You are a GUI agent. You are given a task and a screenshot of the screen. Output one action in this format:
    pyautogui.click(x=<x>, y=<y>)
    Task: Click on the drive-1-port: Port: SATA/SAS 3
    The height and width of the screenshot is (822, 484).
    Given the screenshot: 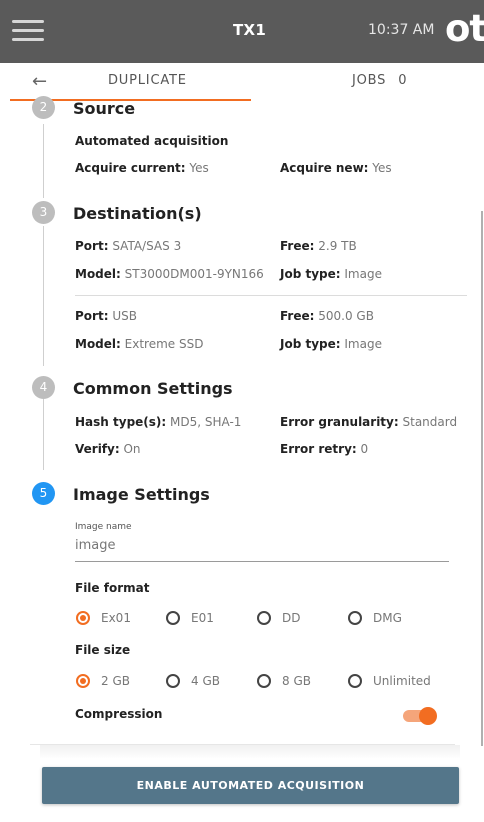 What is the action you would take?
    pyautogui.click(x=128, y=246)
    